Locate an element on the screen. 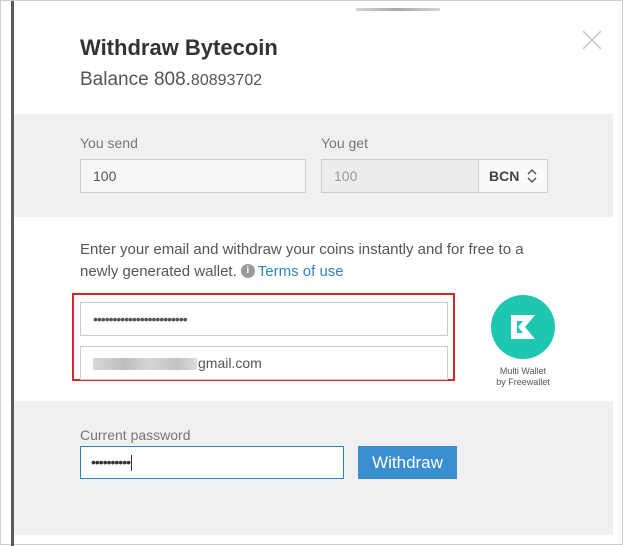 The image size is (623, 546). masked-field: •••••••••••••••••••••••• is located at coordinates (264, 319).